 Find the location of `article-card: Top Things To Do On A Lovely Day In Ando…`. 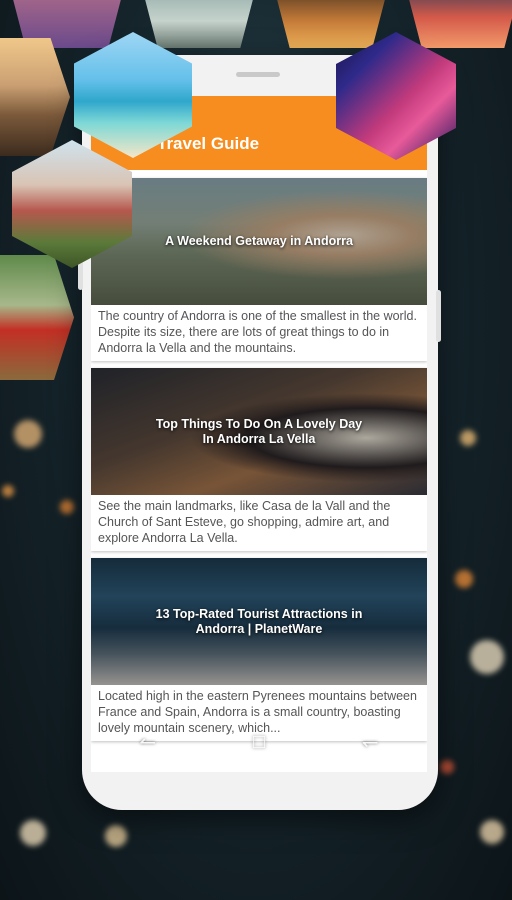

article-card: Top Things To Do On A Lovely Day In Ando… is located at coordinates (259, 459).